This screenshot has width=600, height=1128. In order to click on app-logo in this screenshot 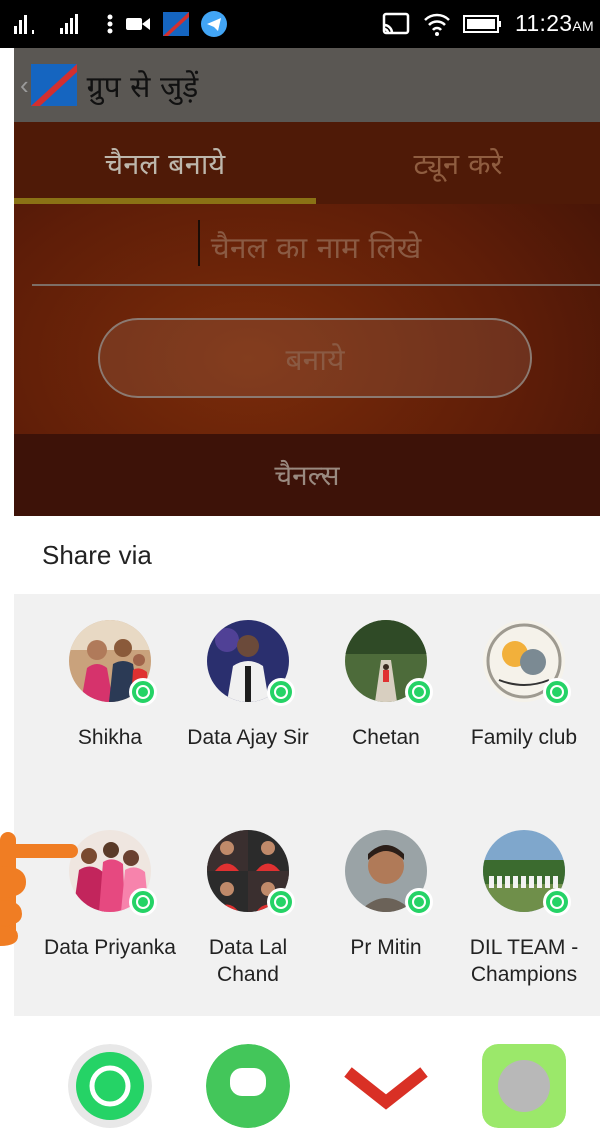, I will do `click(53, 85)`.